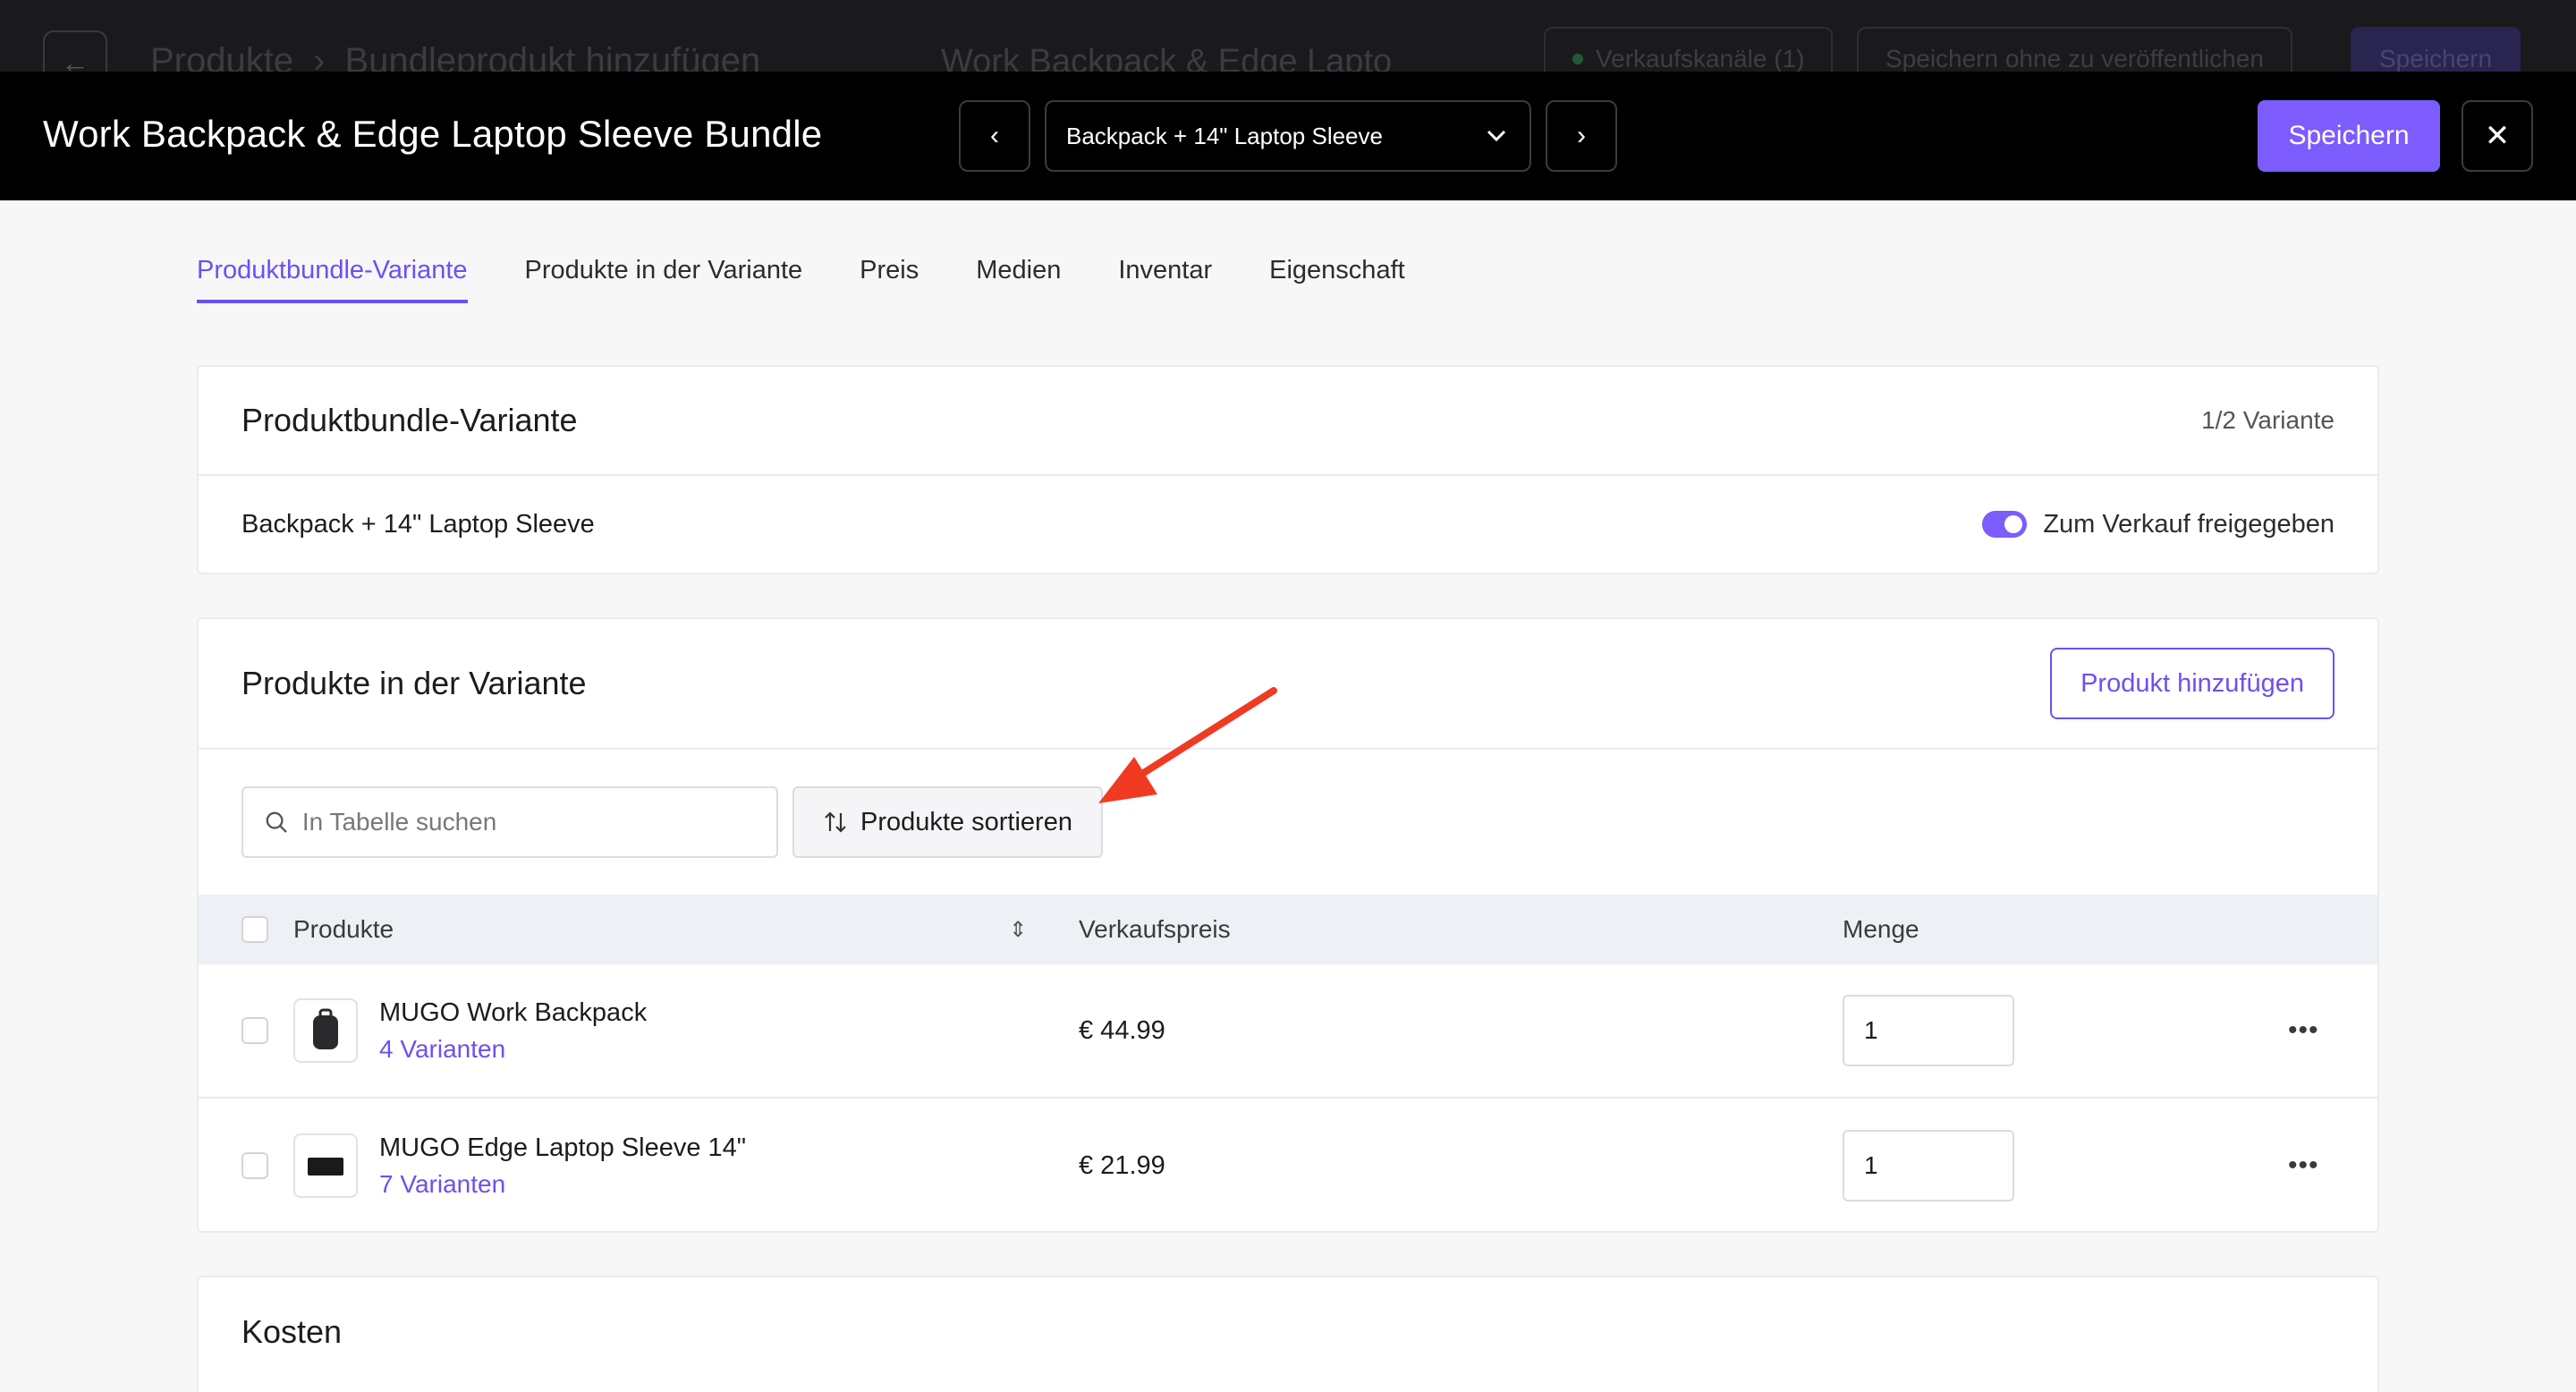 Image resolution: width=2576 pixels, height=1392 pixels. What do you see at coordinates (1224, 135) in the screenshot?
I see `variant-select-value: Backpack + 14" Laptop Sleeve` at bounding box center [1224, 135].